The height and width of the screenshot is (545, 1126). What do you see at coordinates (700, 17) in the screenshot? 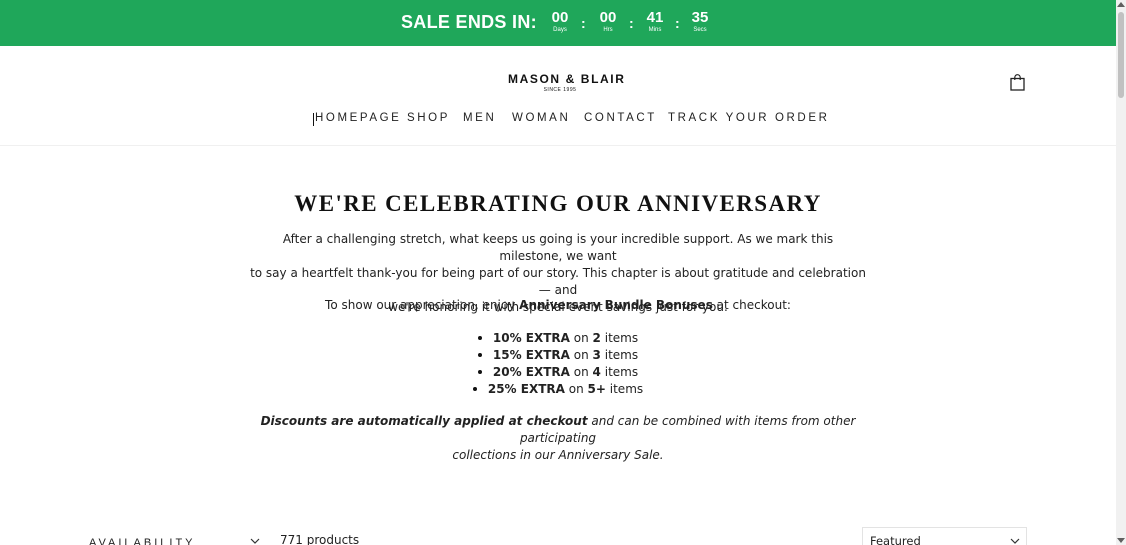
I see `countdown-seconds-value: 35` at bounding box center [700, 17].